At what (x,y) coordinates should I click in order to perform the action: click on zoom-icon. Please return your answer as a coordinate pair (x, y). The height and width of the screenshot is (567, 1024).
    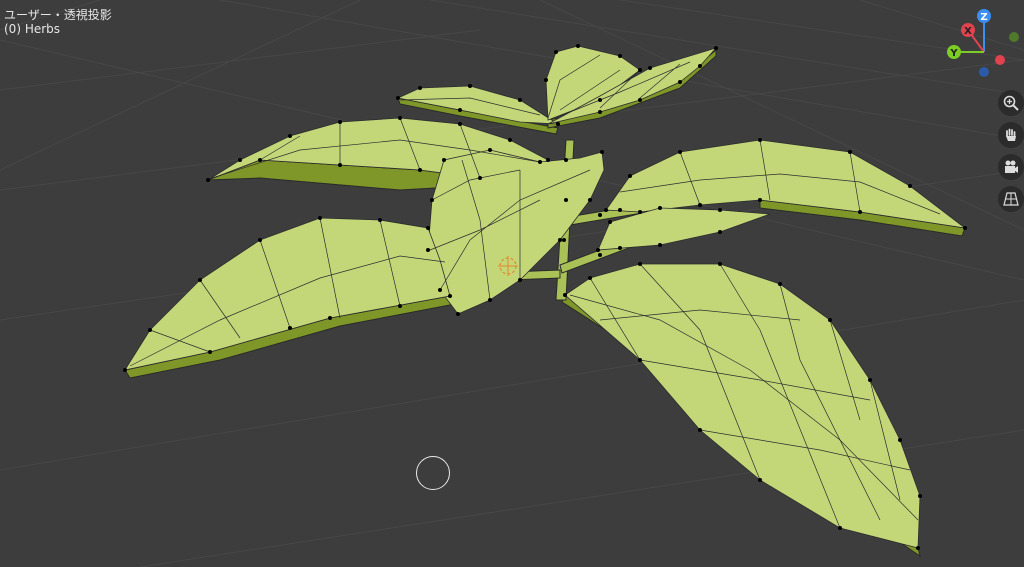
    Looking at the image, I should click on (1011, 103).